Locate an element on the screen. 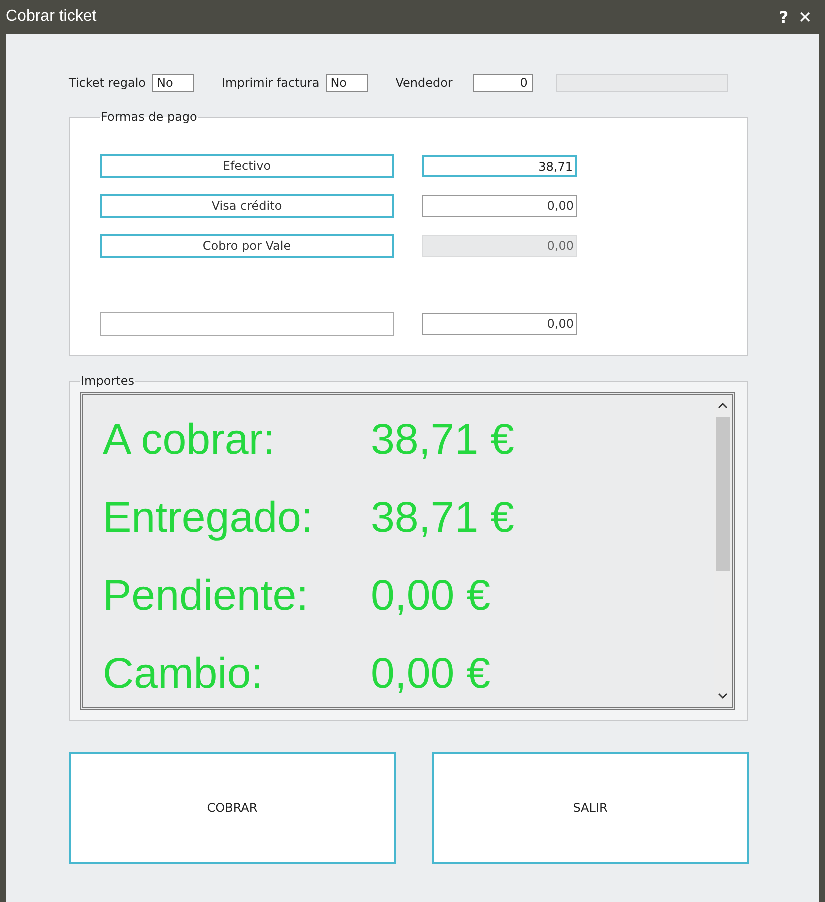  window-title: Cobrar ticket is located at coordinates (52, 17).